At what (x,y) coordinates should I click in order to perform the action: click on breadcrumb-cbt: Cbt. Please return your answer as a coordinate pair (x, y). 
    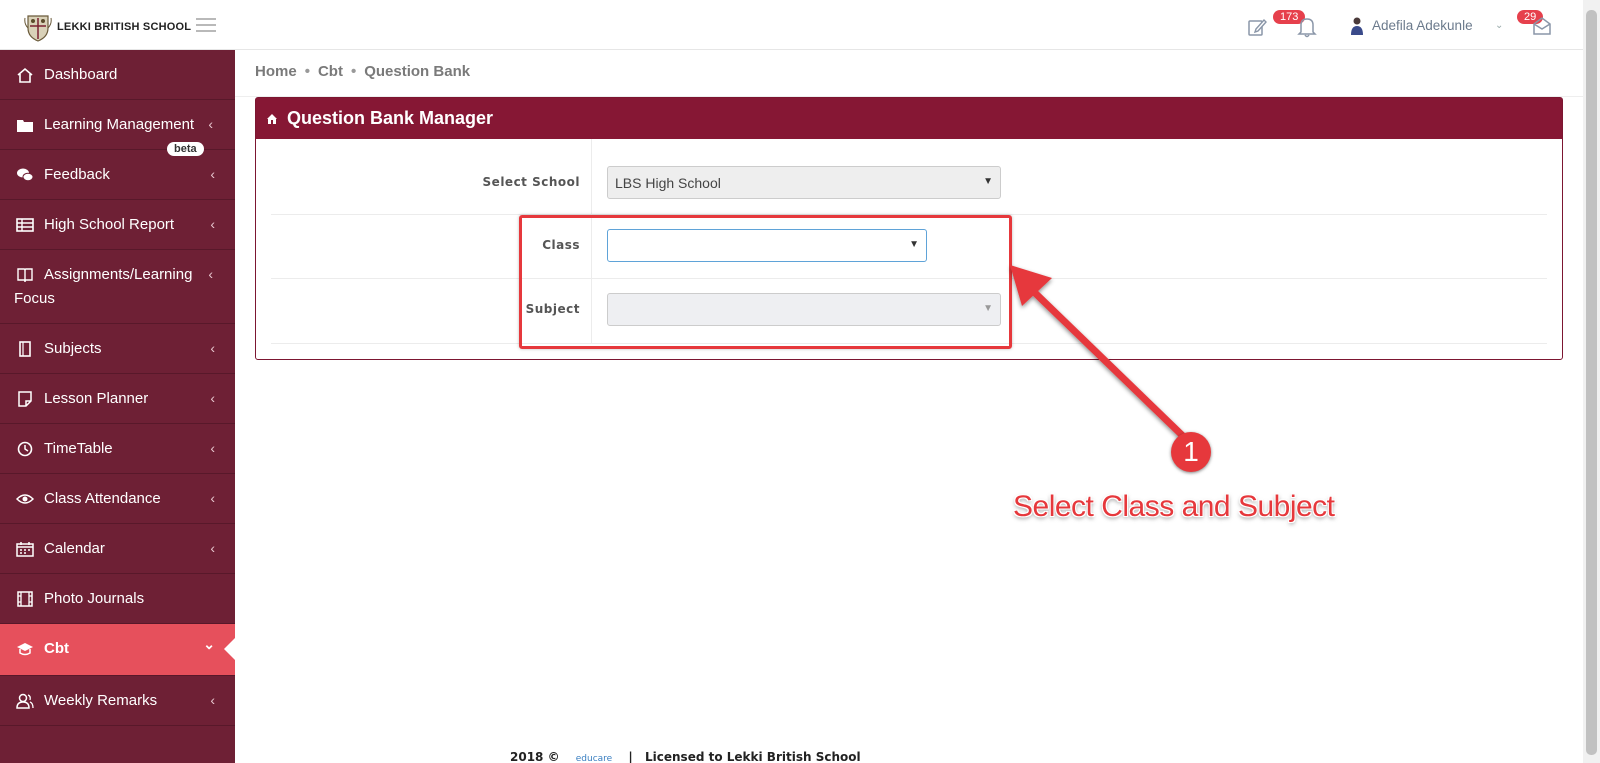
    Looking at the image, I should click on (330, 71).